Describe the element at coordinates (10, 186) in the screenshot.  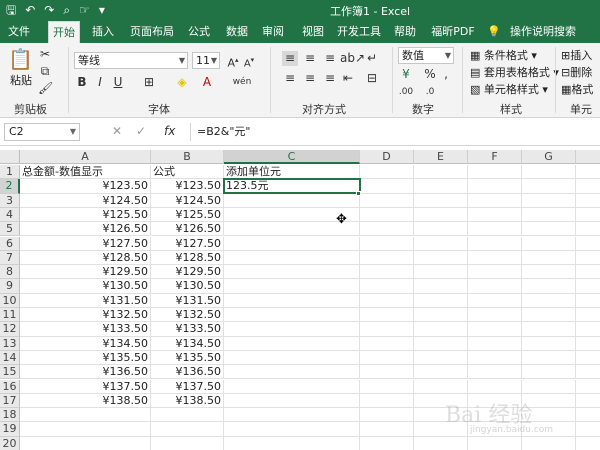
I see `row-header-2: 2` at that location.